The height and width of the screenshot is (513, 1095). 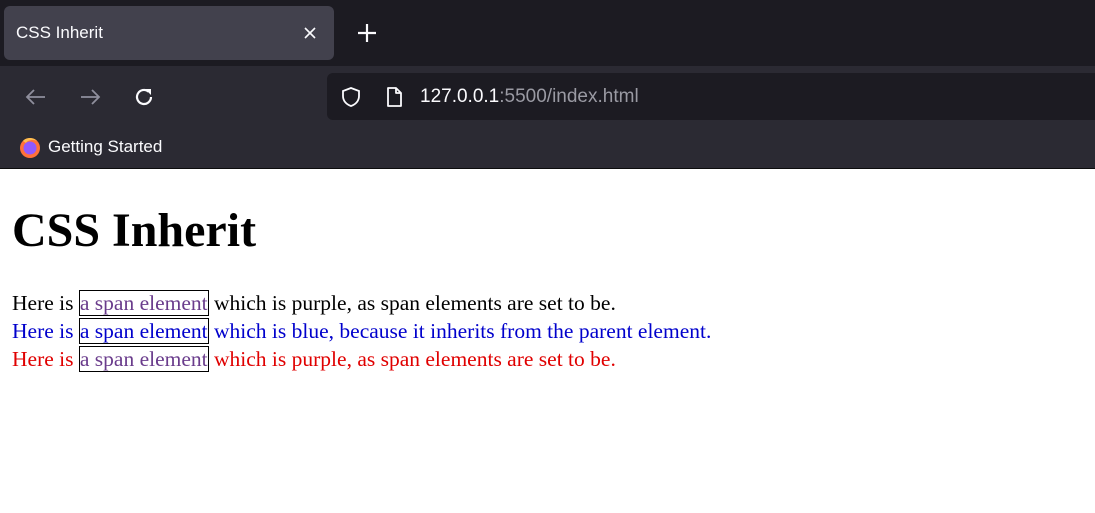 I want to click on bookmark-getting-started: Getting Started, so click(x=105, y=147).